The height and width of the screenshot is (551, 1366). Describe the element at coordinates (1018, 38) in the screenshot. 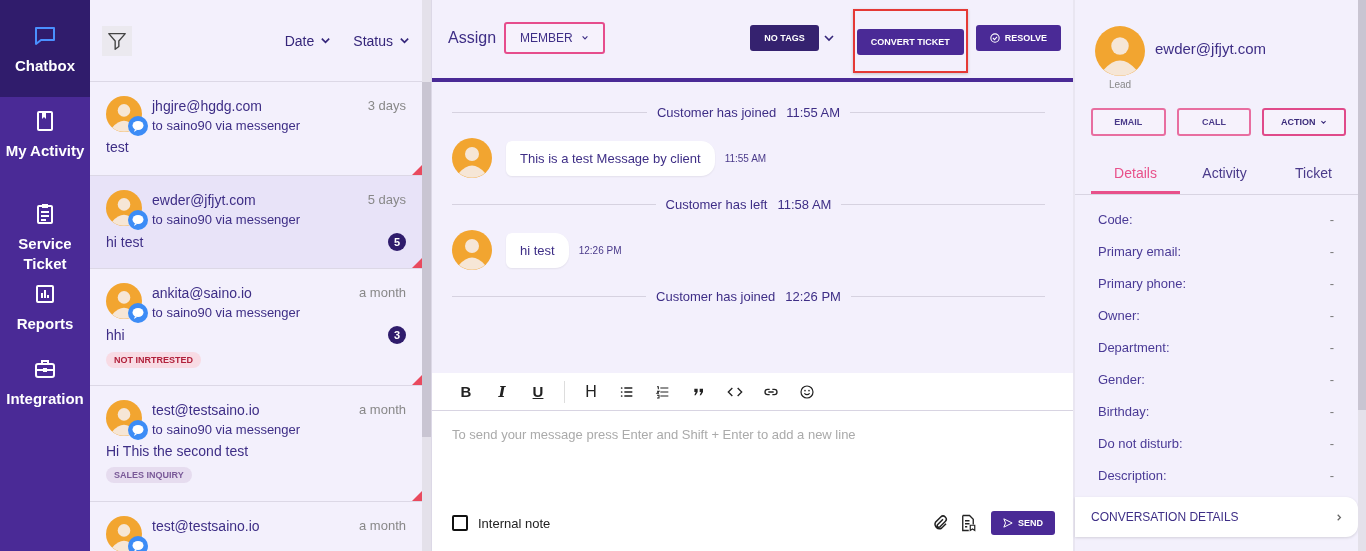

I see `resolve-button: RESOLVE` at that location.